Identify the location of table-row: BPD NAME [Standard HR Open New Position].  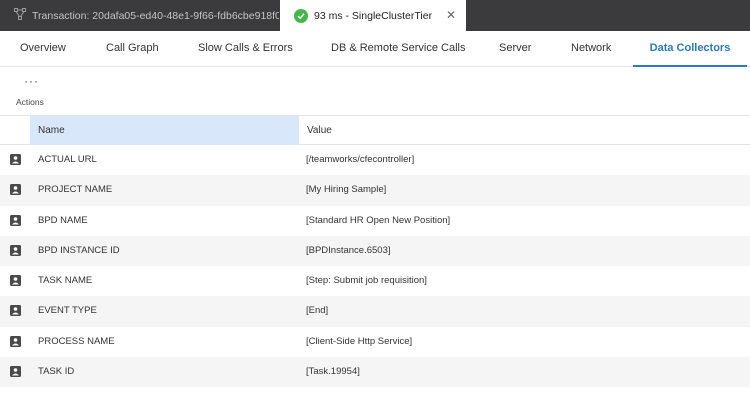
(375, 221).